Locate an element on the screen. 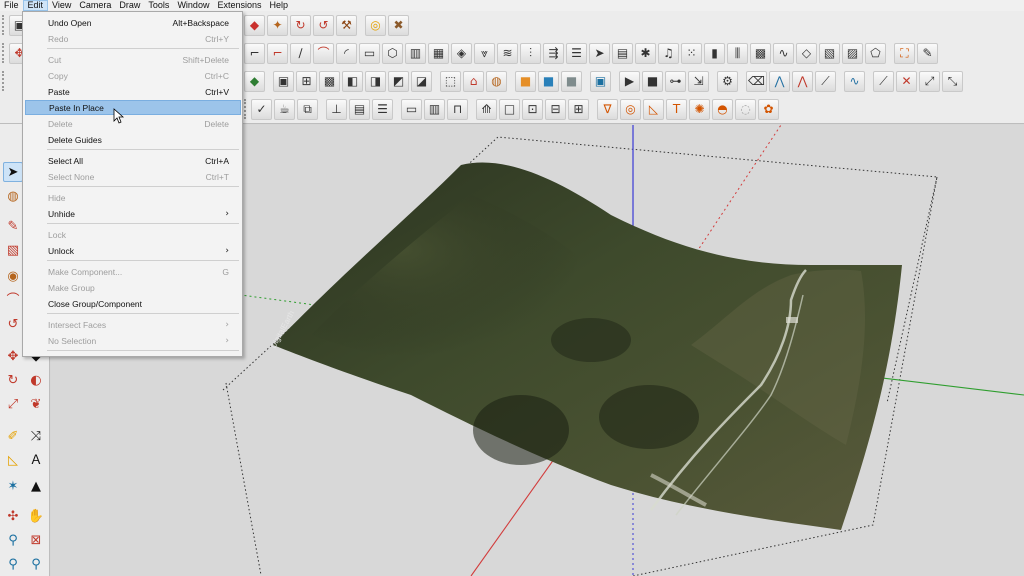  hammer-icon: ⚒ is located at coordinates (346, 25).